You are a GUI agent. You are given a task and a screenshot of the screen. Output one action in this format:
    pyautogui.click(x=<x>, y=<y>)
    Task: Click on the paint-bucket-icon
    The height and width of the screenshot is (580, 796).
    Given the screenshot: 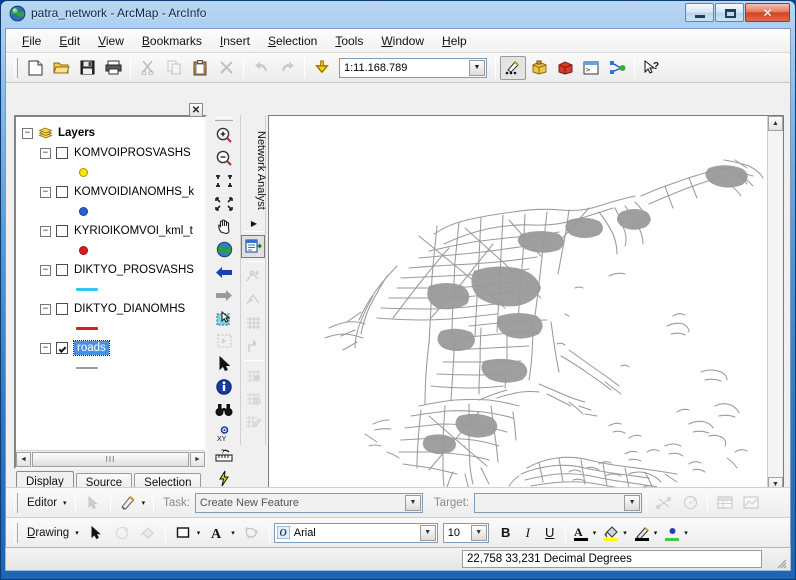 What is the action you would take?
    pyautogui.click(x=148, y=533)
    